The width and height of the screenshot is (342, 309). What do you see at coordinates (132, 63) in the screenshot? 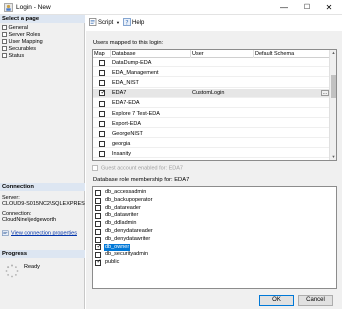
I see `database-cell: DataDump-EDA` at bounding box center [132, 63].